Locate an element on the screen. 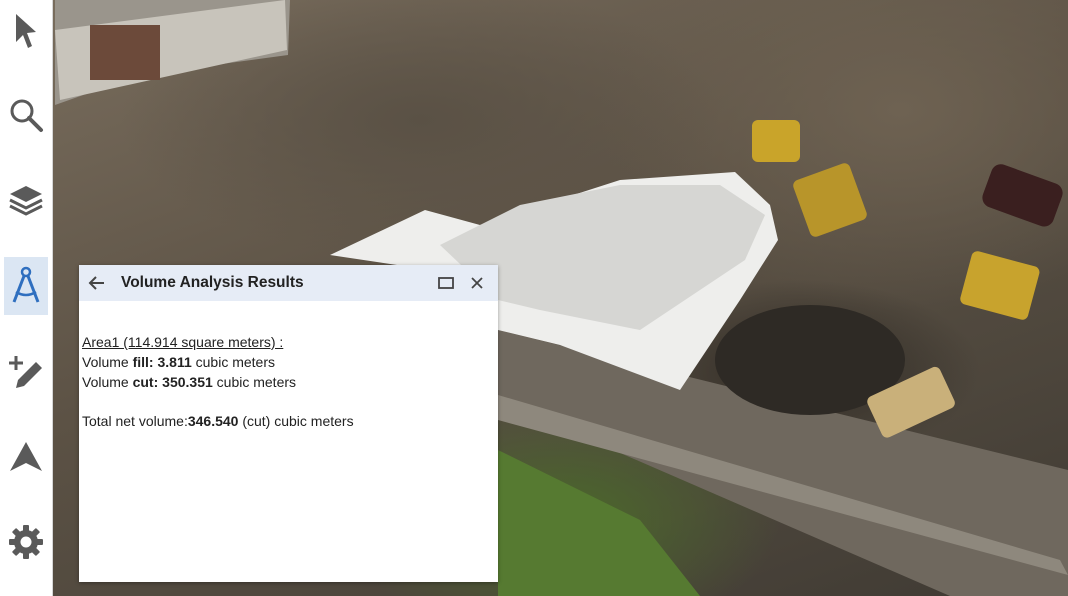 The image size is (1068, 596). fill-unit: cubic meters is located at coordinates (233, 362).